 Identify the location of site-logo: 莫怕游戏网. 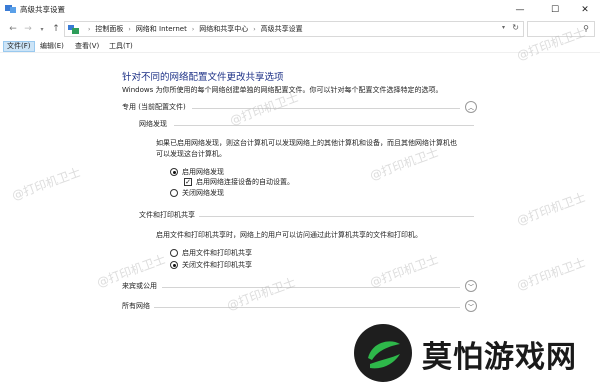
(475, 353).